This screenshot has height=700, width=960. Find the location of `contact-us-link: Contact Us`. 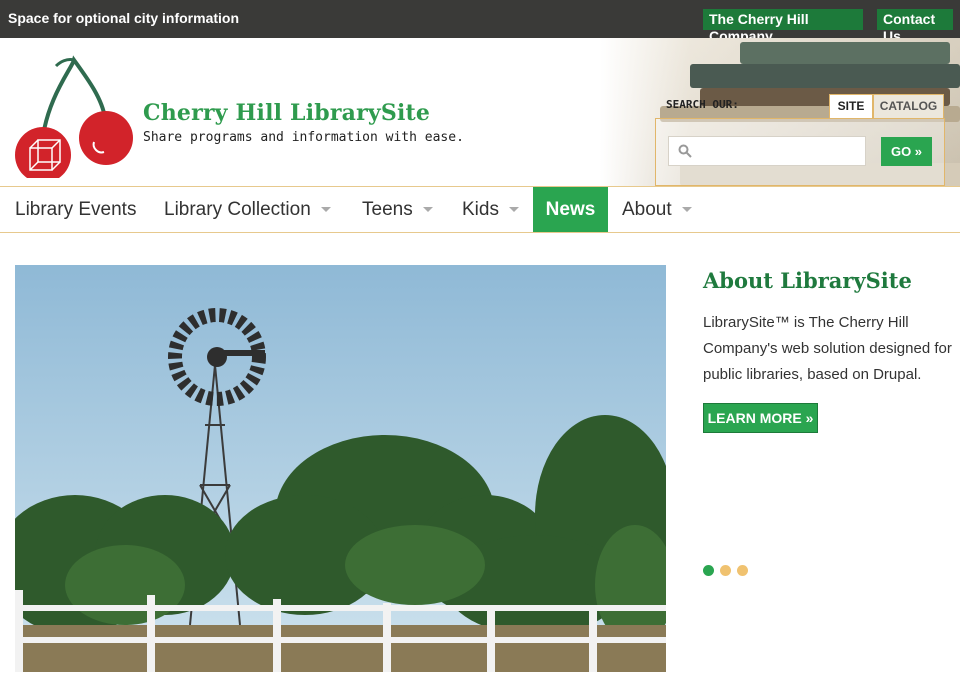

contact-us-link: Contact Us is located at coordinates (915, 26).